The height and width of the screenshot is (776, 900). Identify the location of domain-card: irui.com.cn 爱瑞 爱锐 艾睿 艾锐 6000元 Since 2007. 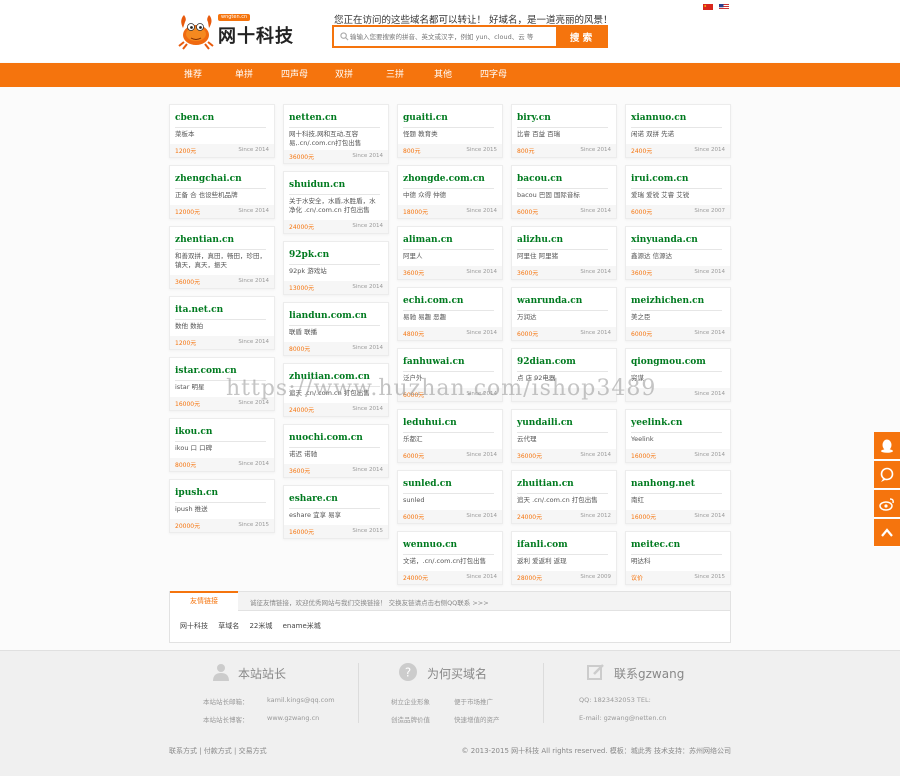
(678, 192).